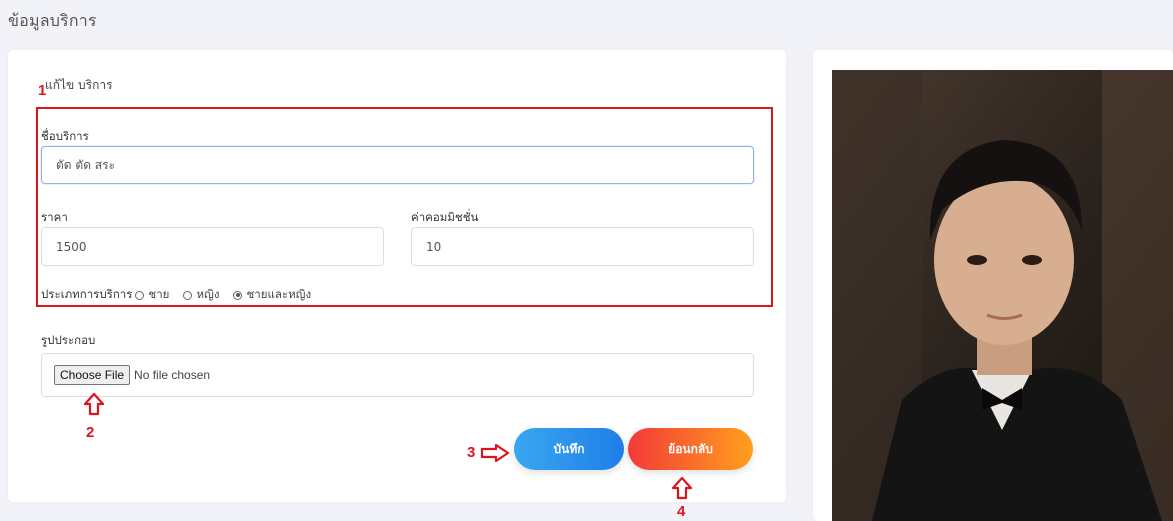 The height and width of the screenshot is (521, 1173). Describe the element at coordinates (397, 375) in the screenshot. I see `image-file-input: Choose File No file chosen` at that location.